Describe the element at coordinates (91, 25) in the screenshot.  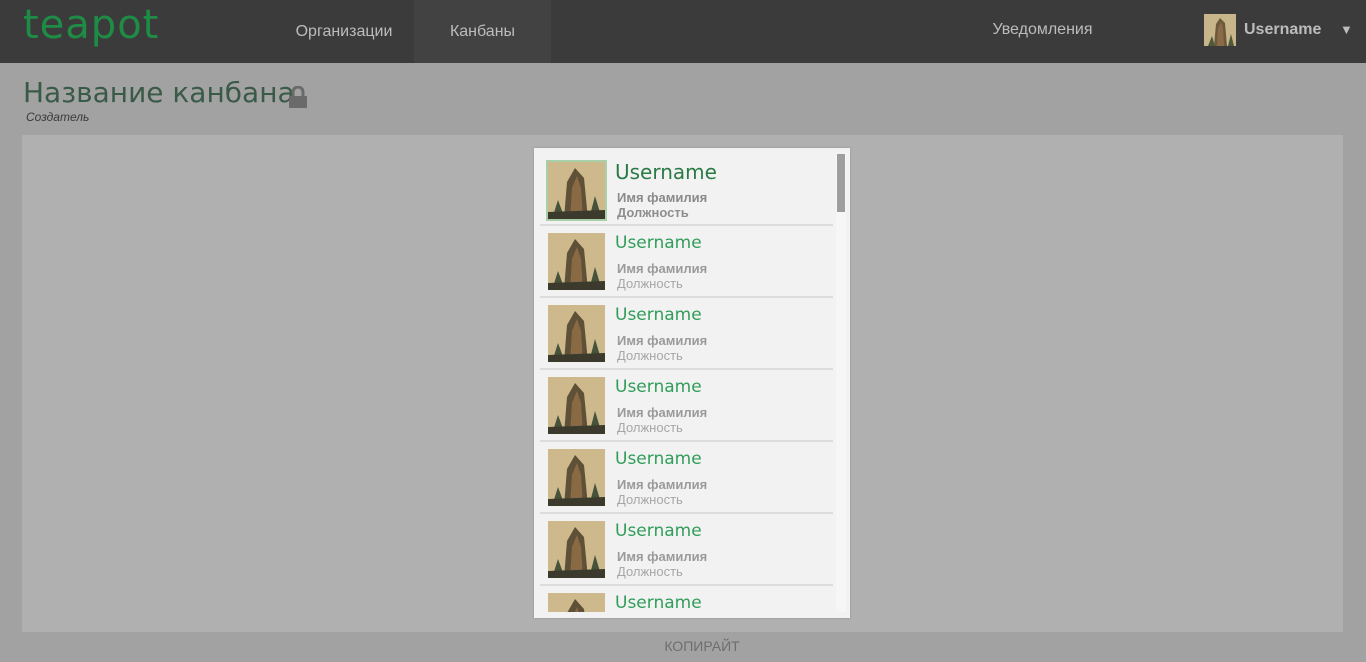
I see `app-logo: teapot` at that location.